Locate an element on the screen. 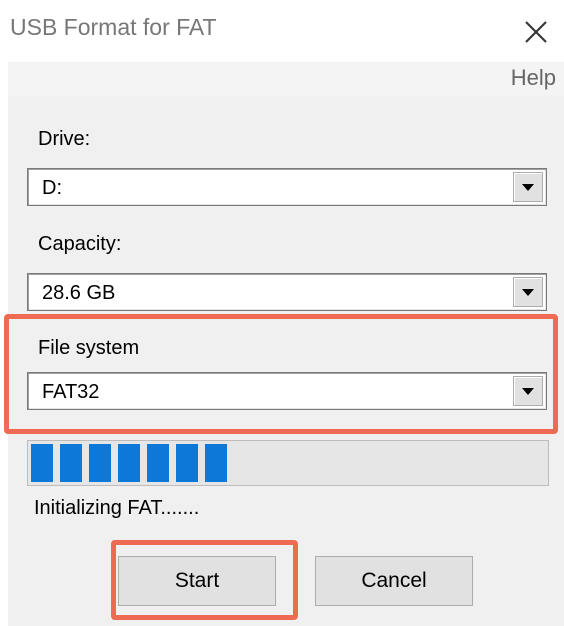 This screenshot has height=626, width=564. close-button is located at coordinates (536, 32).